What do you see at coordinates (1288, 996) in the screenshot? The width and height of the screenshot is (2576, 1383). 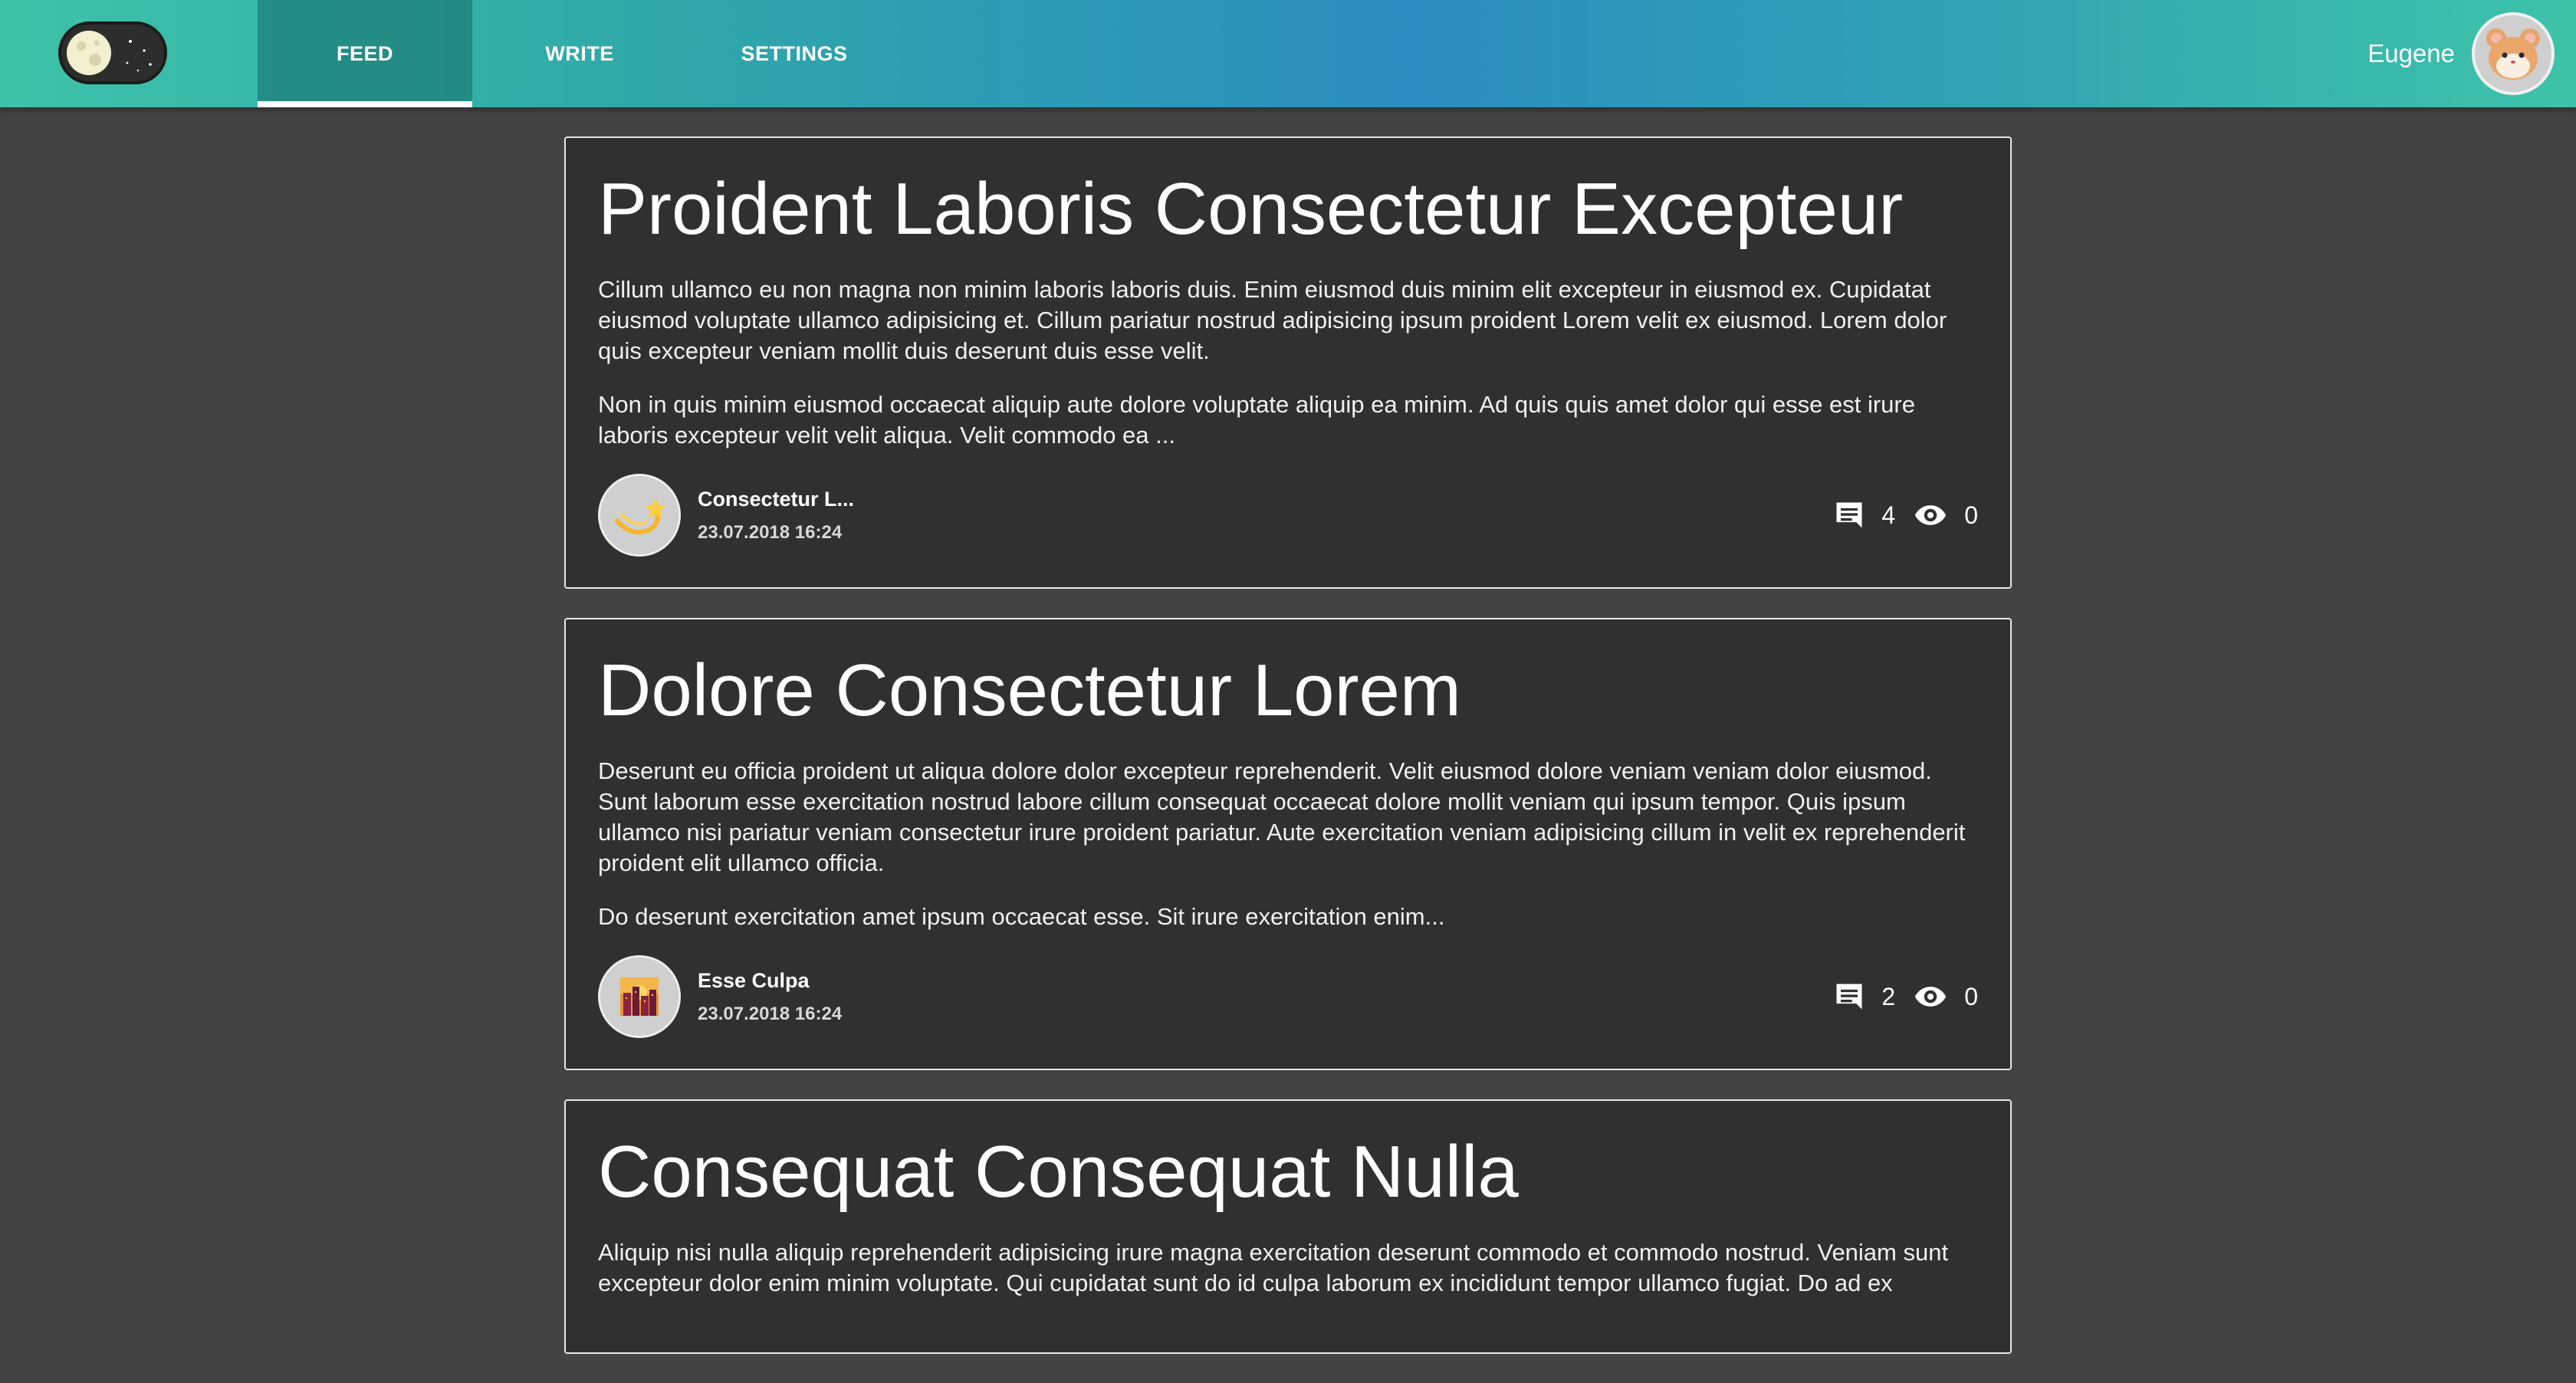 I see `post-footer: Esse Culpa 23.07.2018 16:24 2 0` at bounding box center [1288, 996].